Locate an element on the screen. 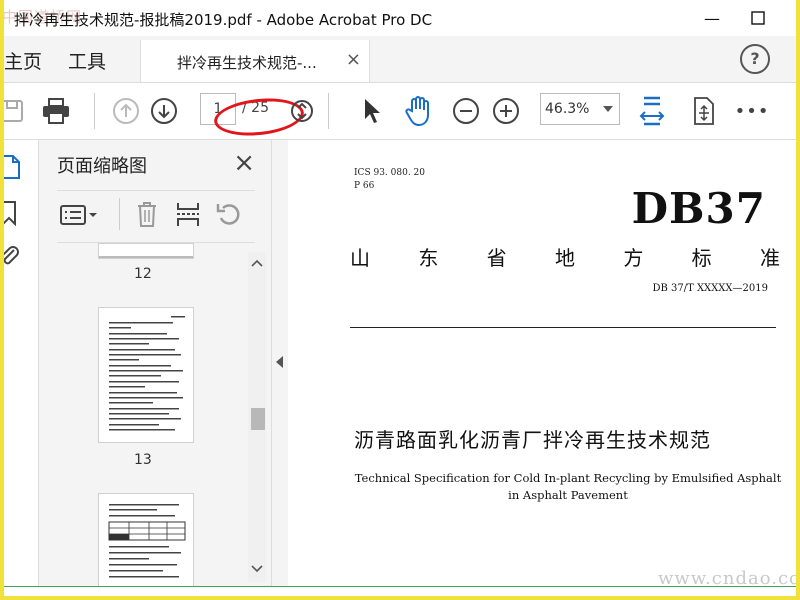 This screenshot has width=800, height=600. page-text-preview is located at coordinates (147, 373).